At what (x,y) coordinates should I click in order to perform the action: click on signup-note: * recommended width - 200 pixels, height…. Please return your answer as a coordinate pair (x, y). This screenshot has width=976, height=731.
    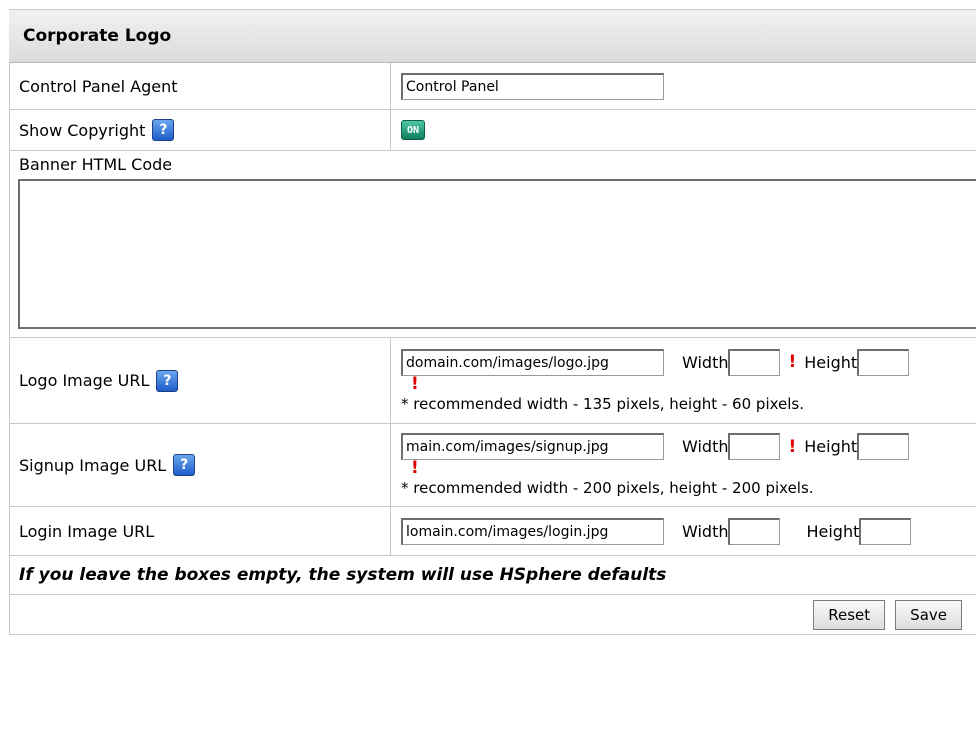
    Looking at the image, I should click on (607, 488).